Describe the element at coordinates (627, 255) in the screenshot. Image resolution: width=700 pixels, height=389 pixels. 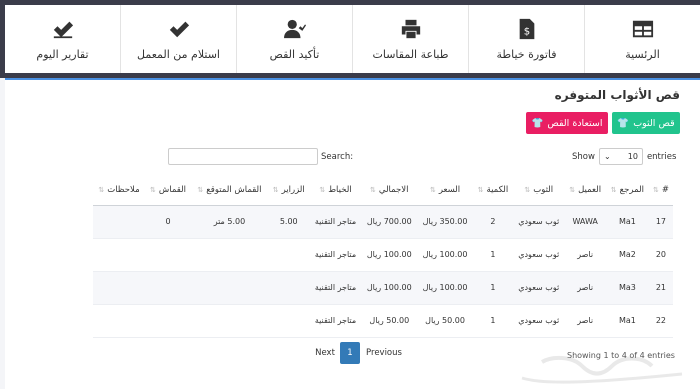
I see `table-cell: Ma2` at that location.